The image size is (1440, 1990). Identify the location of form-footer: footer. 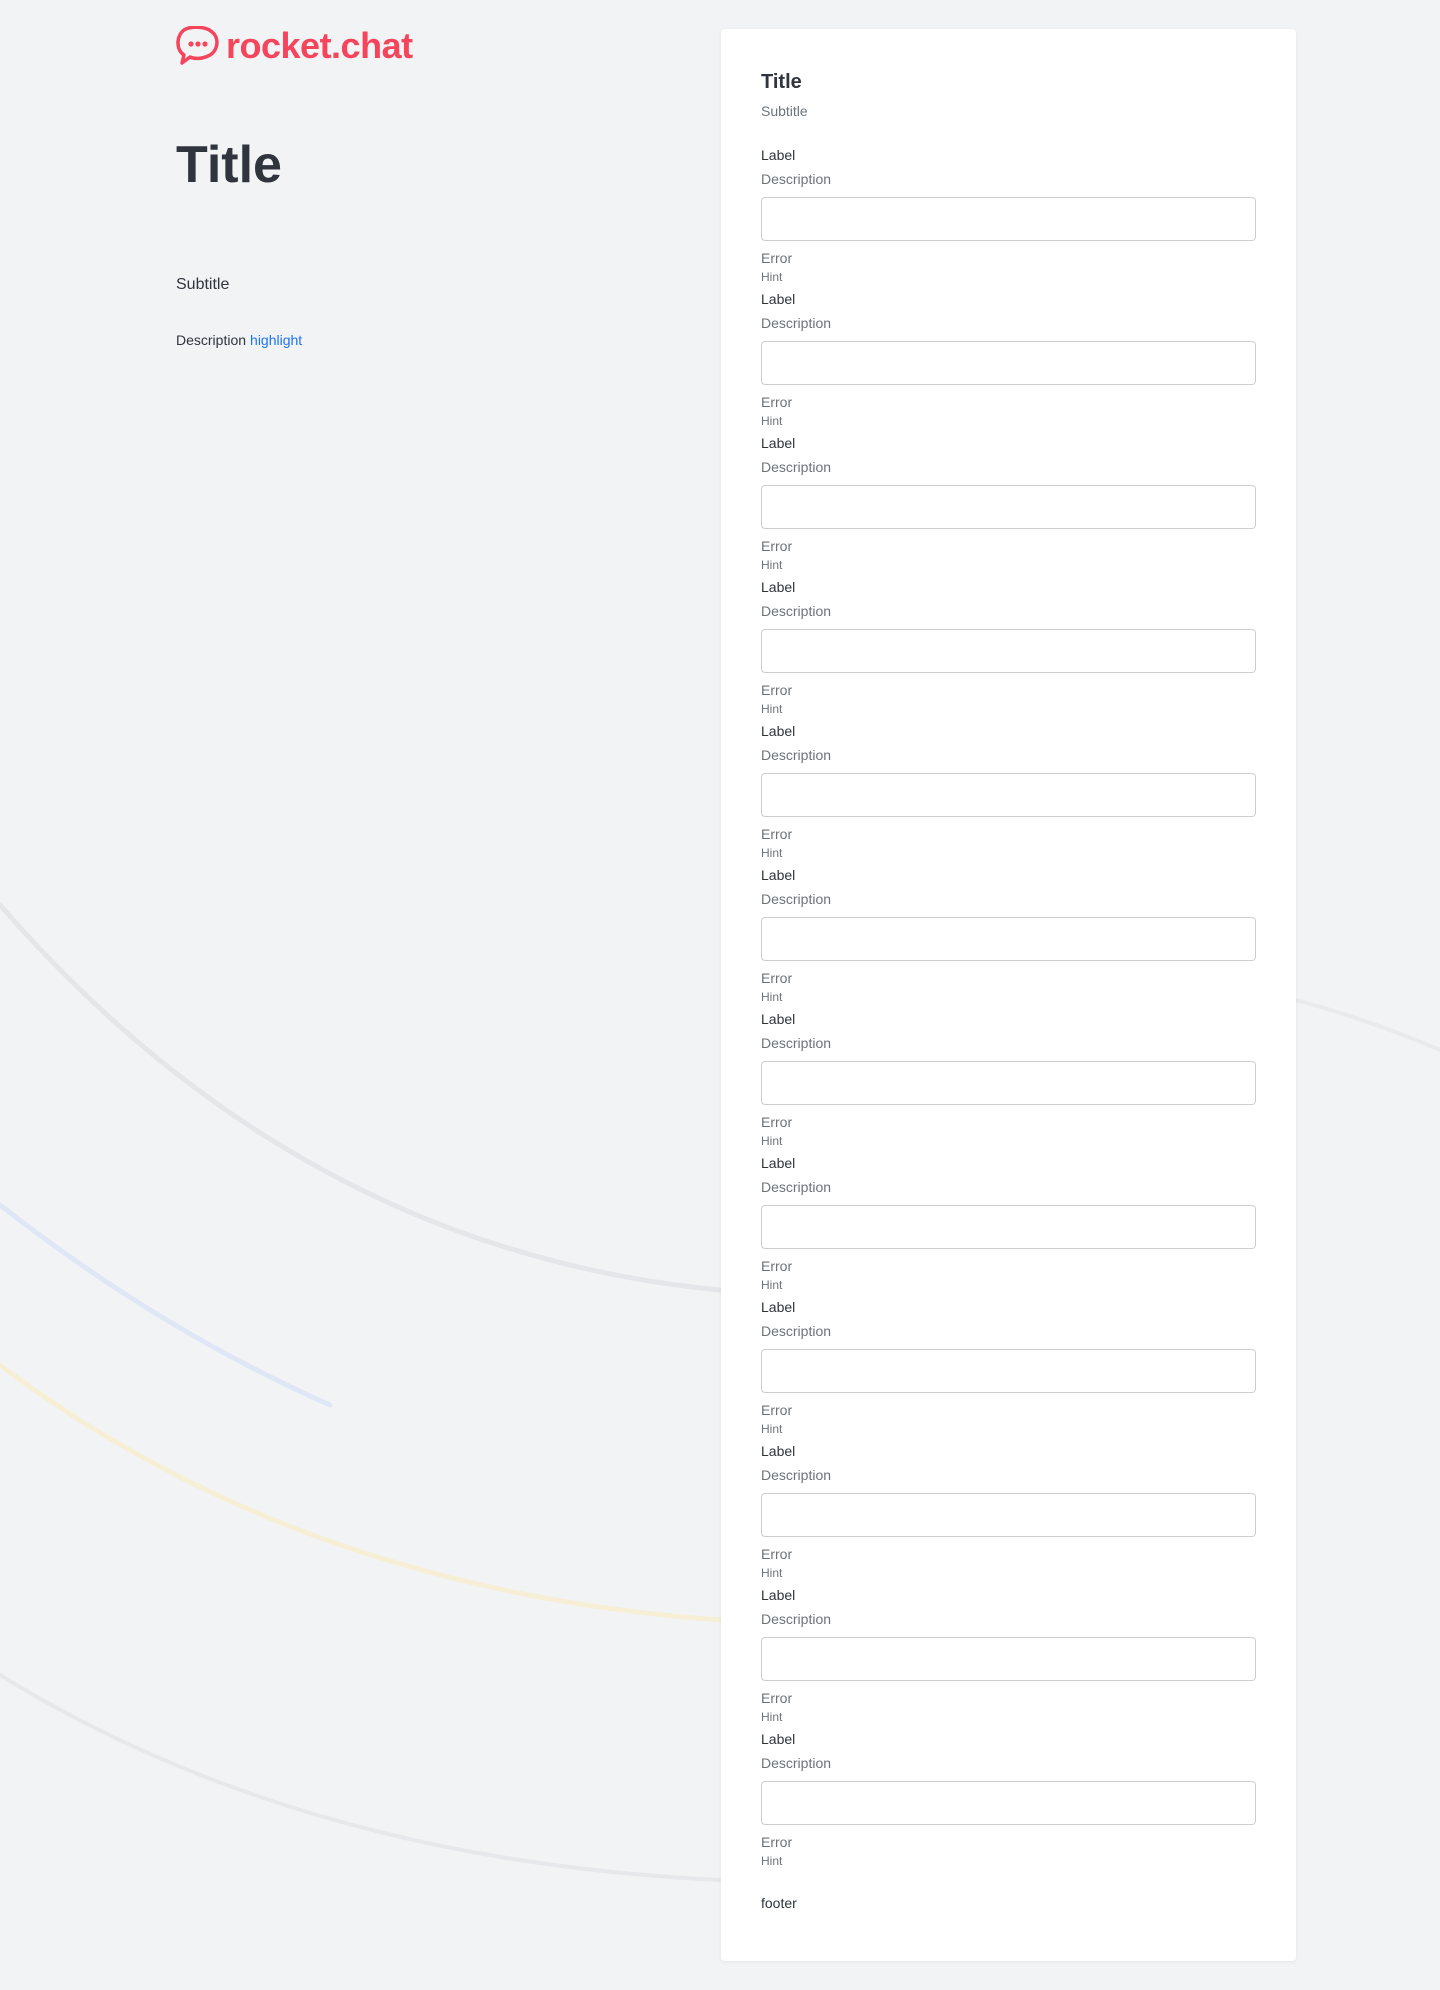
(779, 1903).